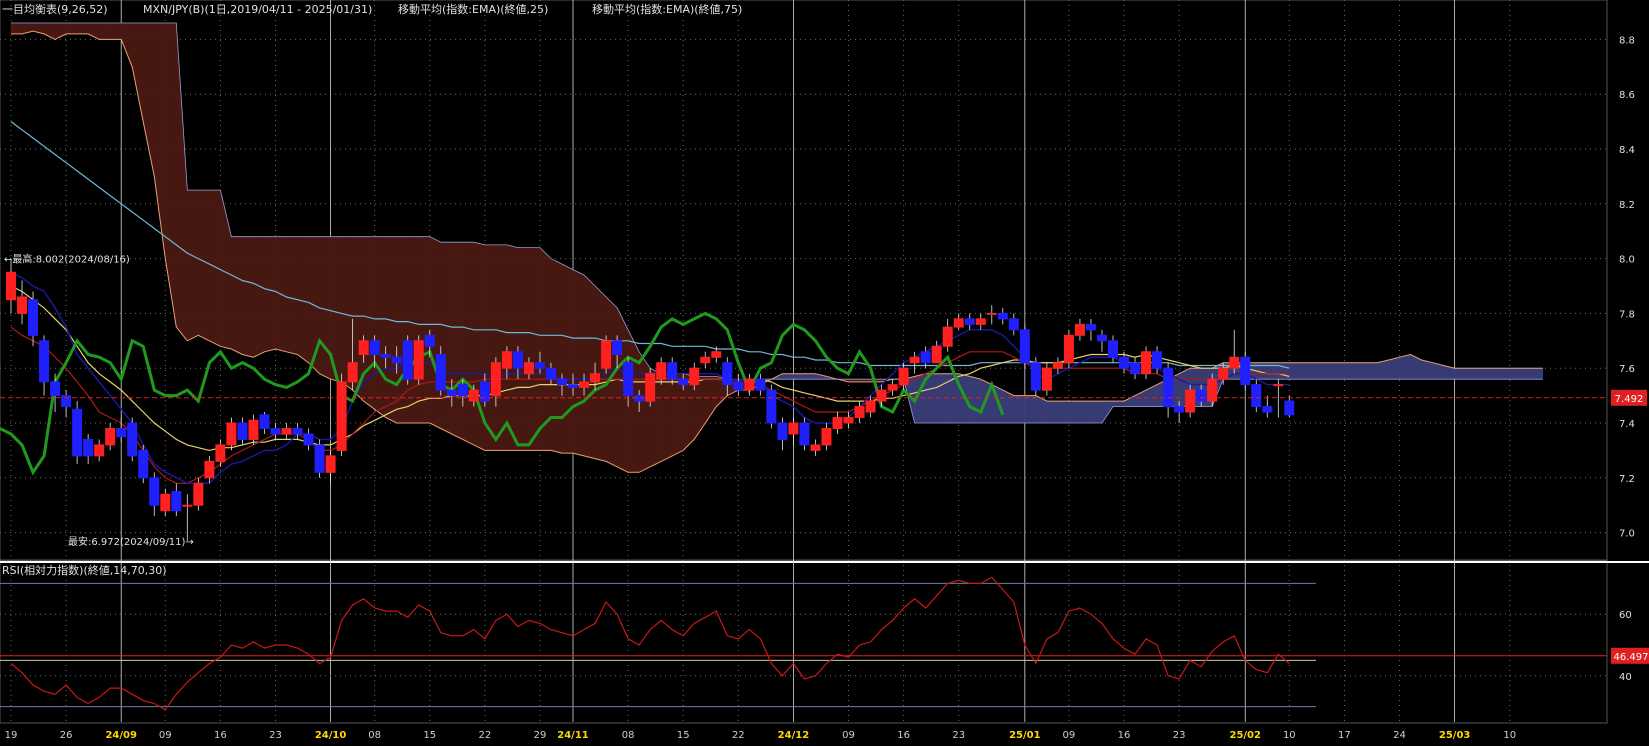 The image size is (1649, 746). Describe the element at coordinates (1627, 369) in the screenshot. I see `price-tick-label: 7.6` at that location.